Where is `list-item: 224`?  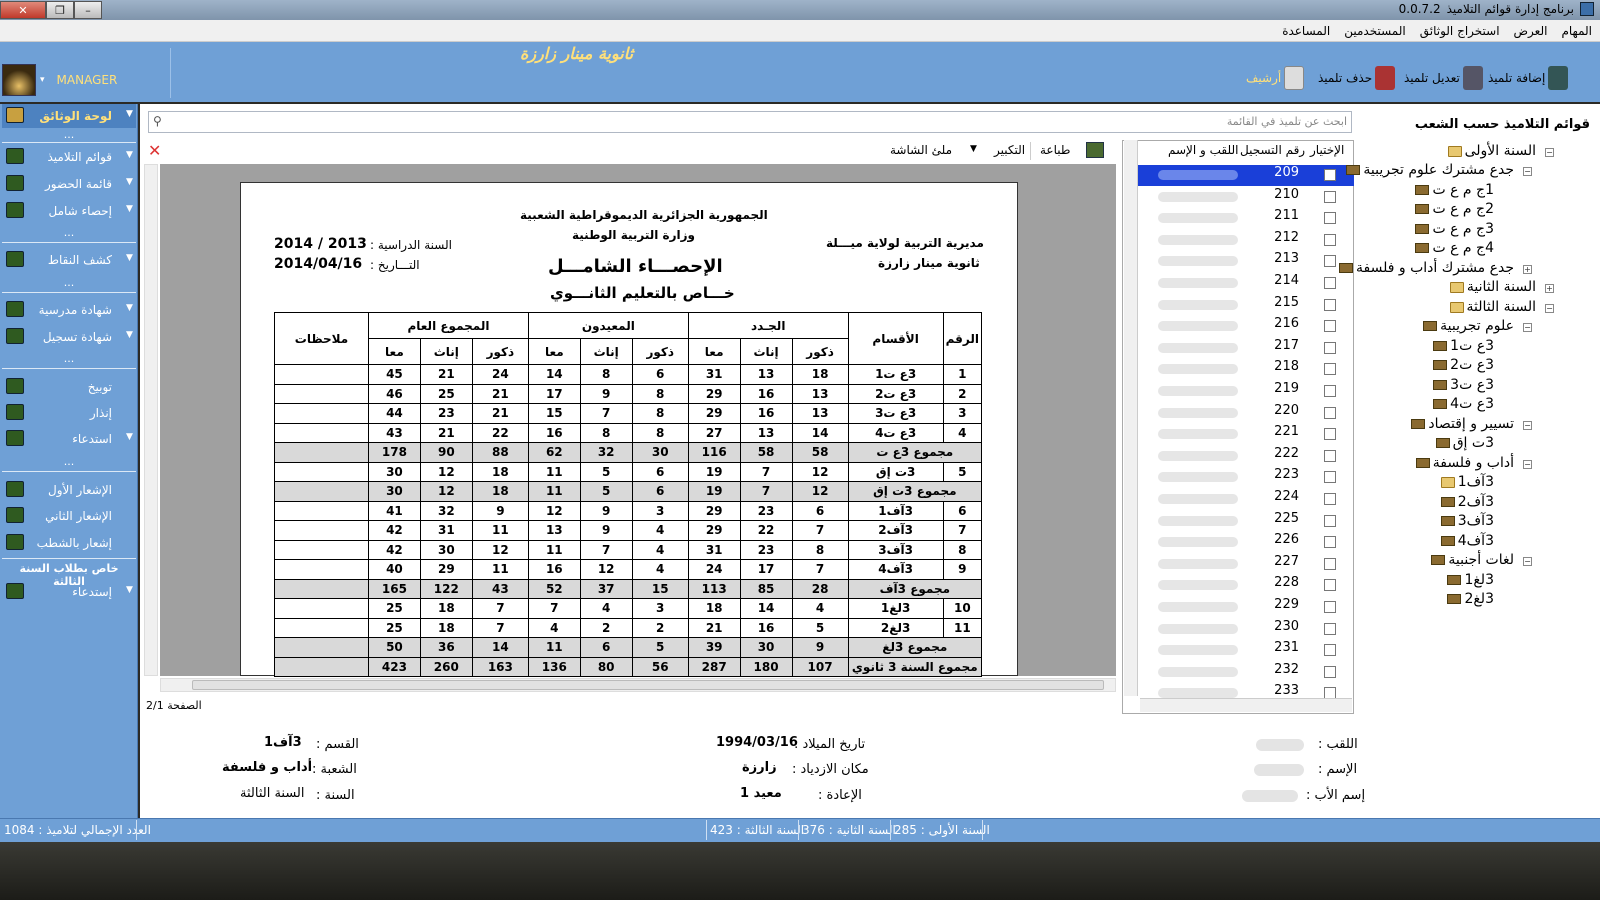 list-item: 224 is located at coordinates (1246, 499).